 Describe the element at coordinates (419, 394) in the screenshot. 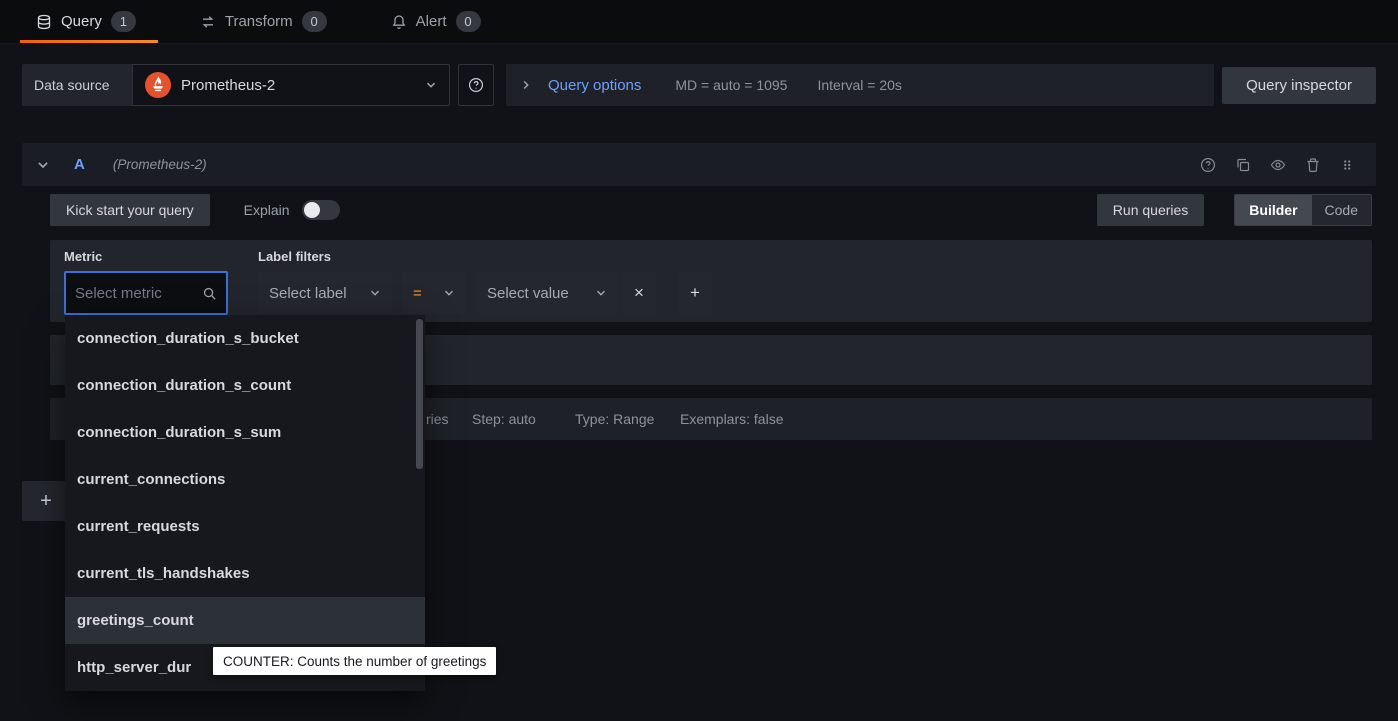

I see `scrollbar-thumb` at that location.